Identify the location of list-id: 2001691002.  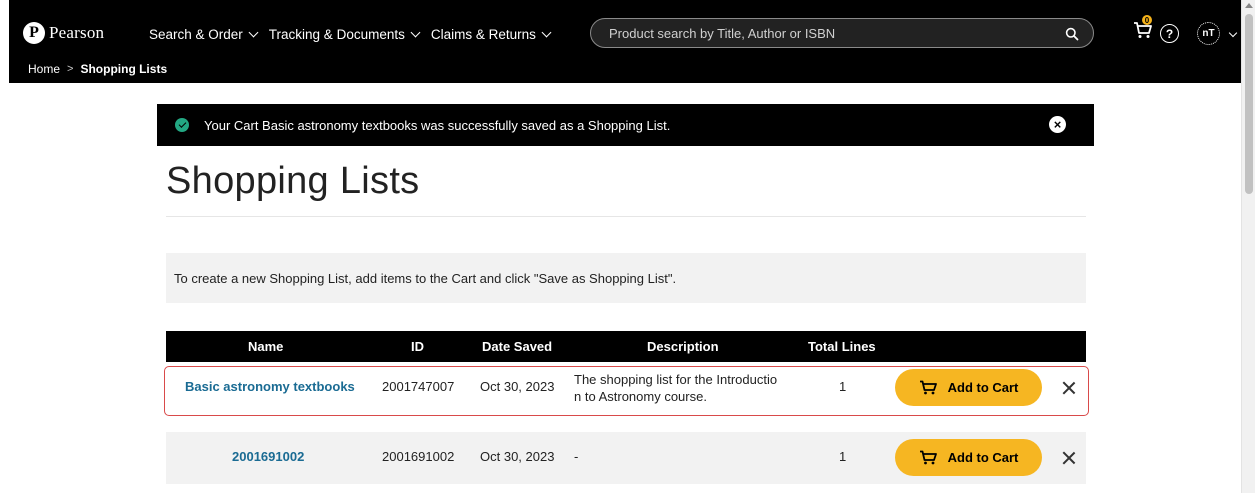
(418, 456).